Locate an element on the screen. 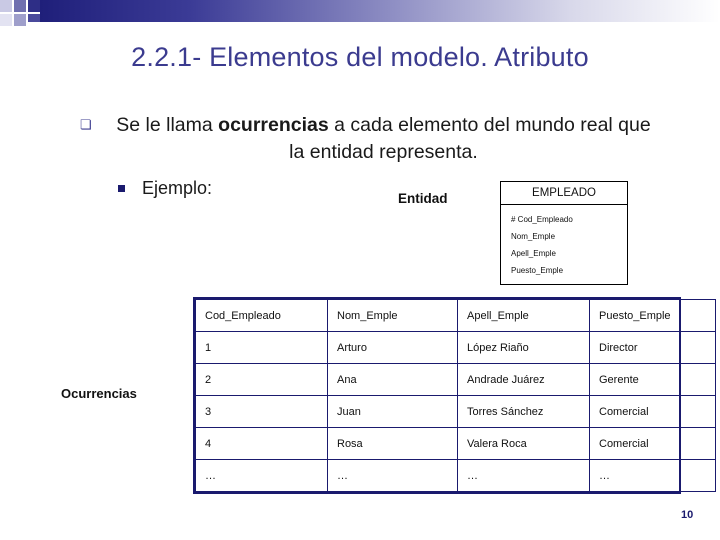  table-cell: Torres Sánchez is located at coordinates (523, 411).